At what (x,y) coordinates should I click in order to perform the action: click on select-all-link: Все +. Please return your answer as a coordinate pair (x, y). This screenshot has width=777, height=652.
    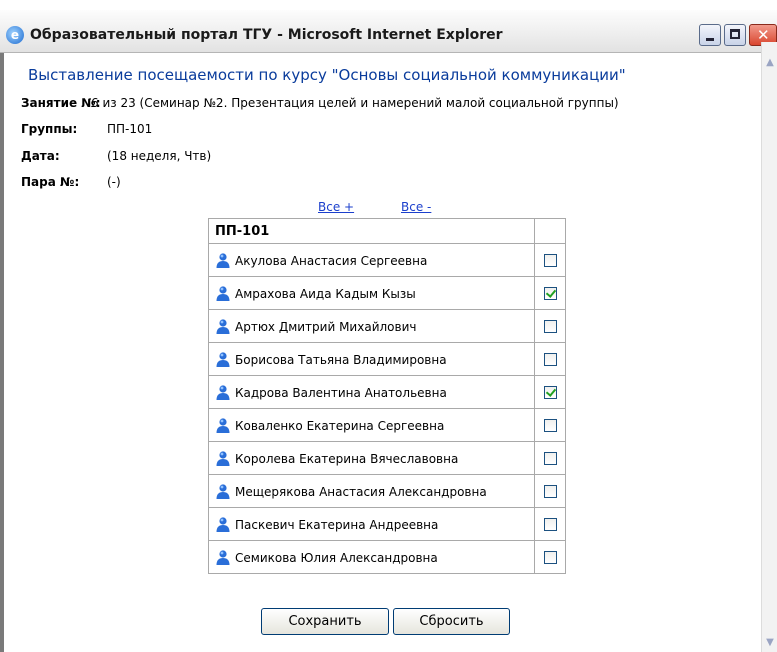
    Looking at the image, I should click on (336, 207).